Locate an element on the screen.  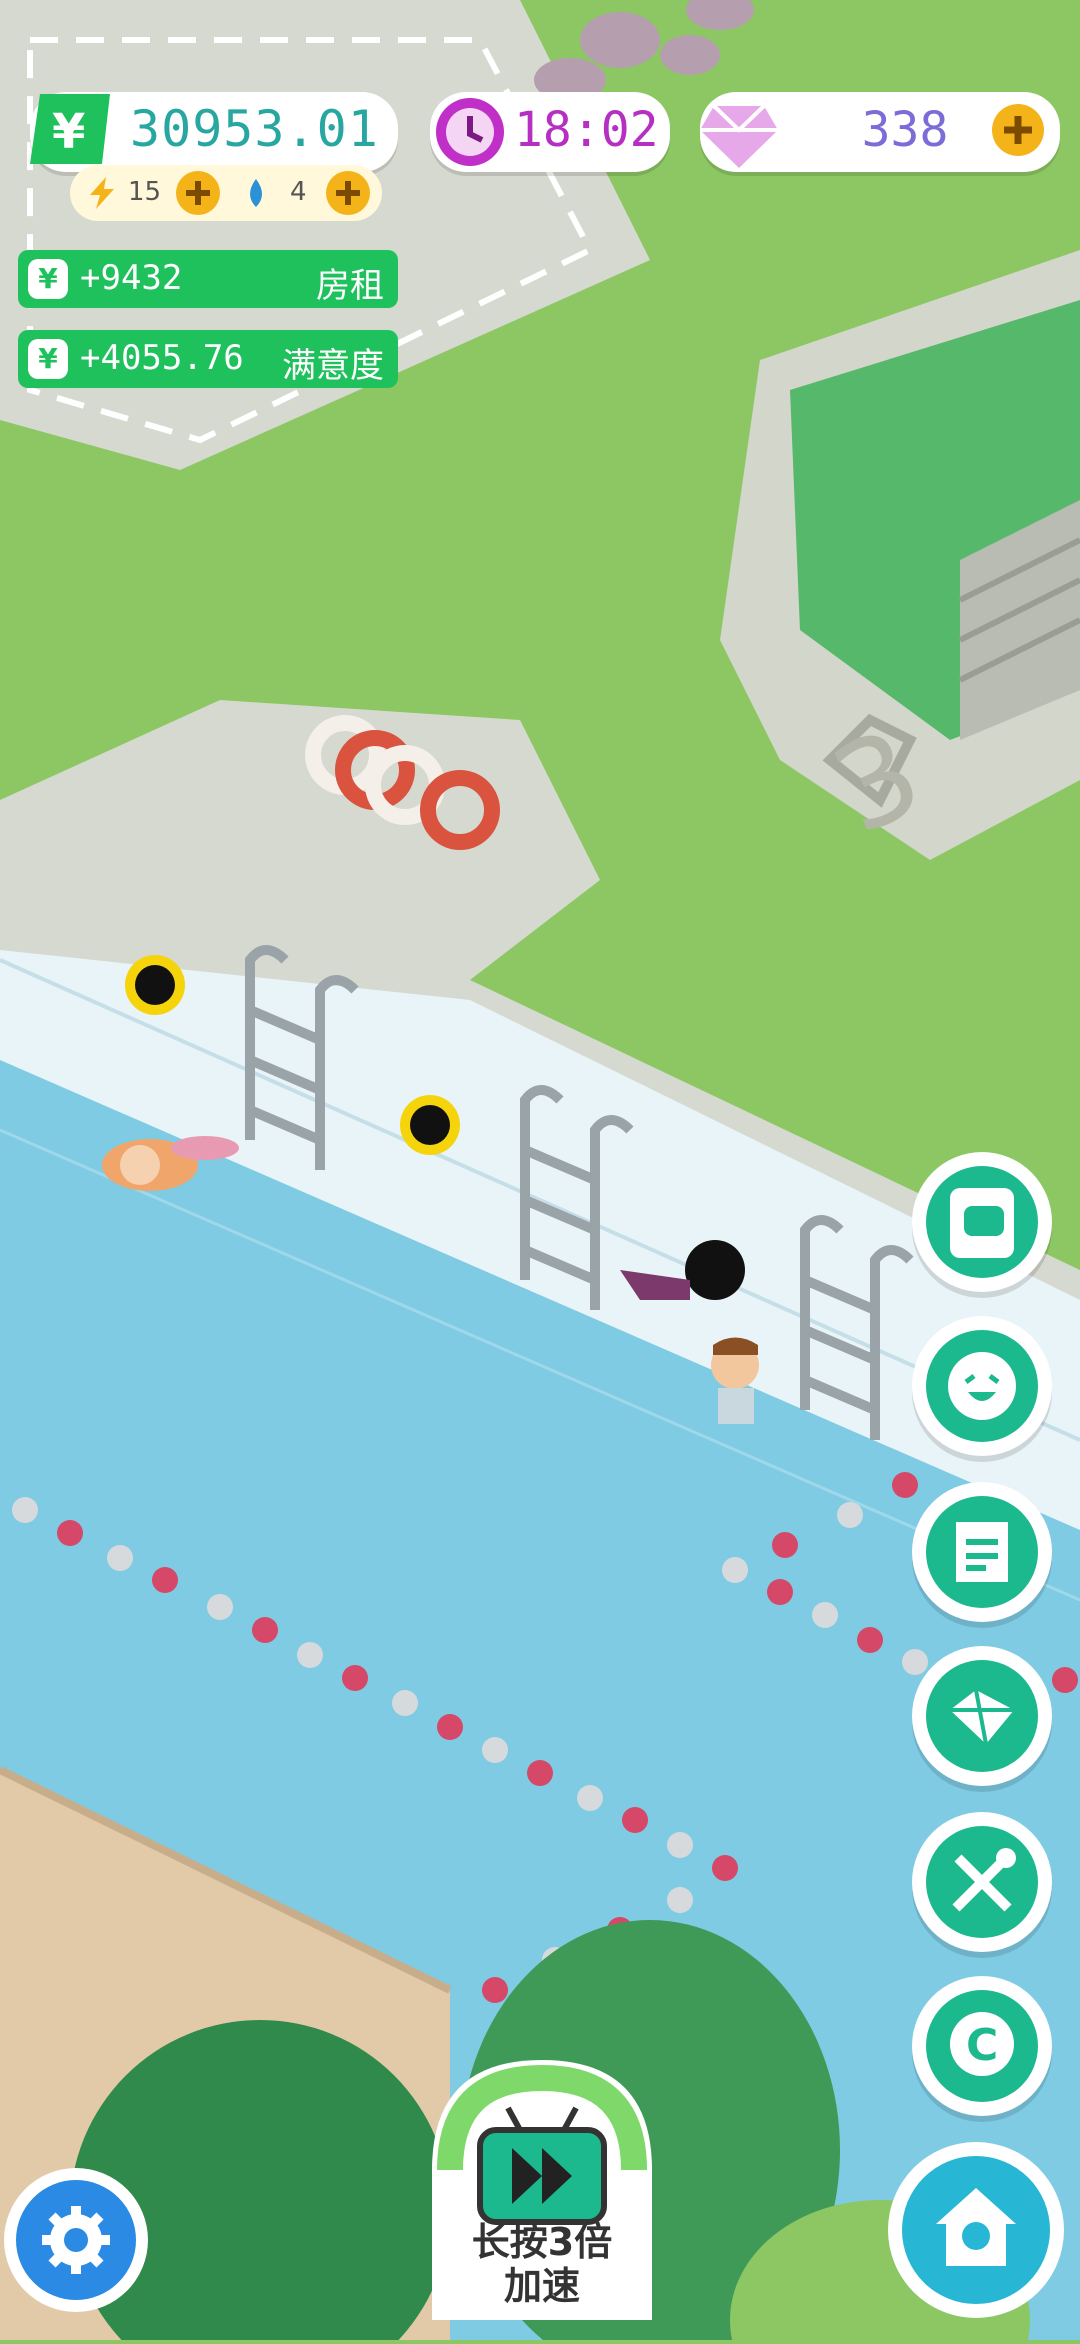
satisfaction-income-row: ¥ +4055.76 满意度 is located at coordinates (208, 359).